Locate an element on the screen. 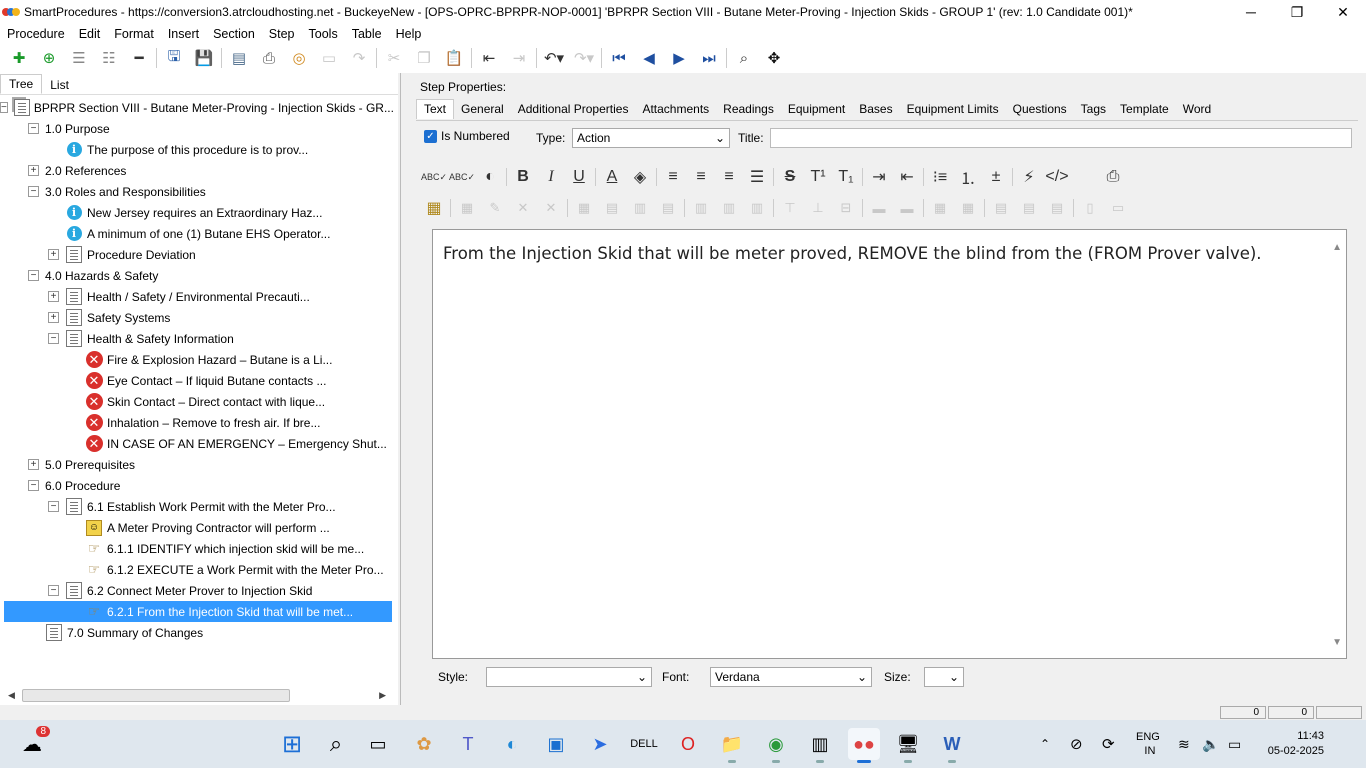 The width and height of the screenshot is (1366, 768). close-button: ✕ is located at coordinates (1343, 12).